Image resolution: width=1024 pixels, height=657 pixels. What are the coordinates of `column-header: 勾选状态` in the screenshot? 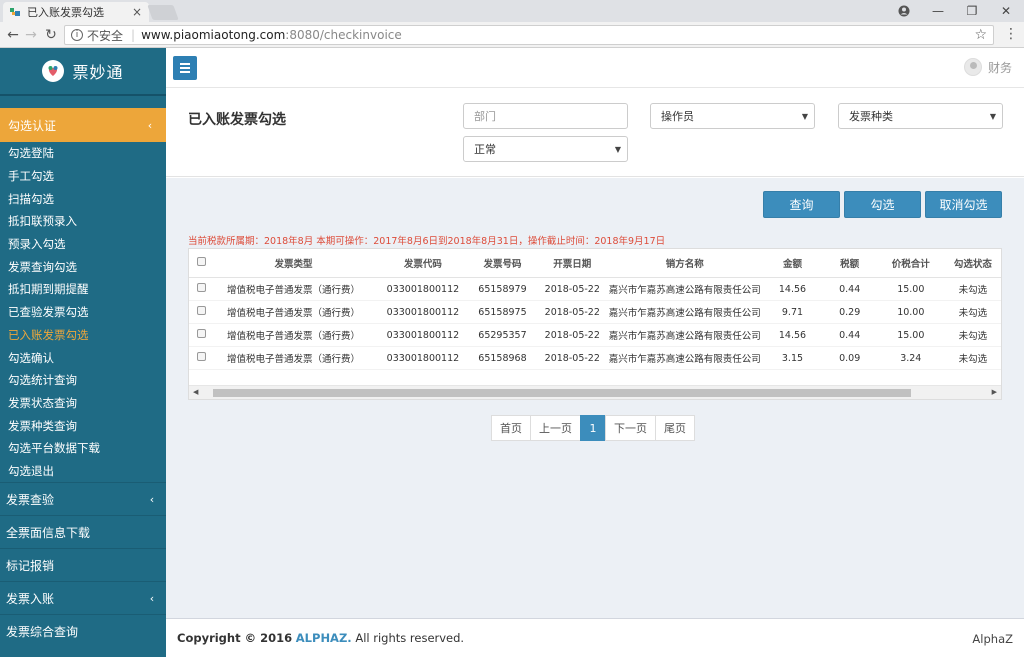 It's located at (973, 263).